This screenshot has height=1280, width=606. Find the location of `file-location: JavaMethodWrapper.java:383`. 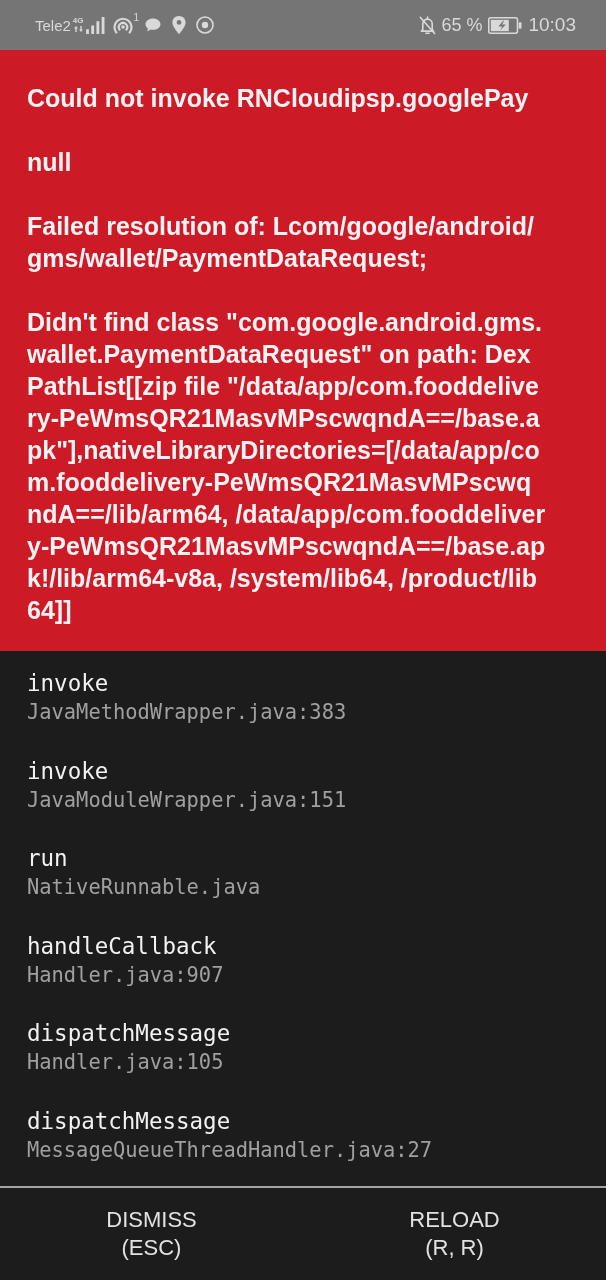

file-location: JavaMethodWrapper.java:383 is located at coordinates (187, 712).